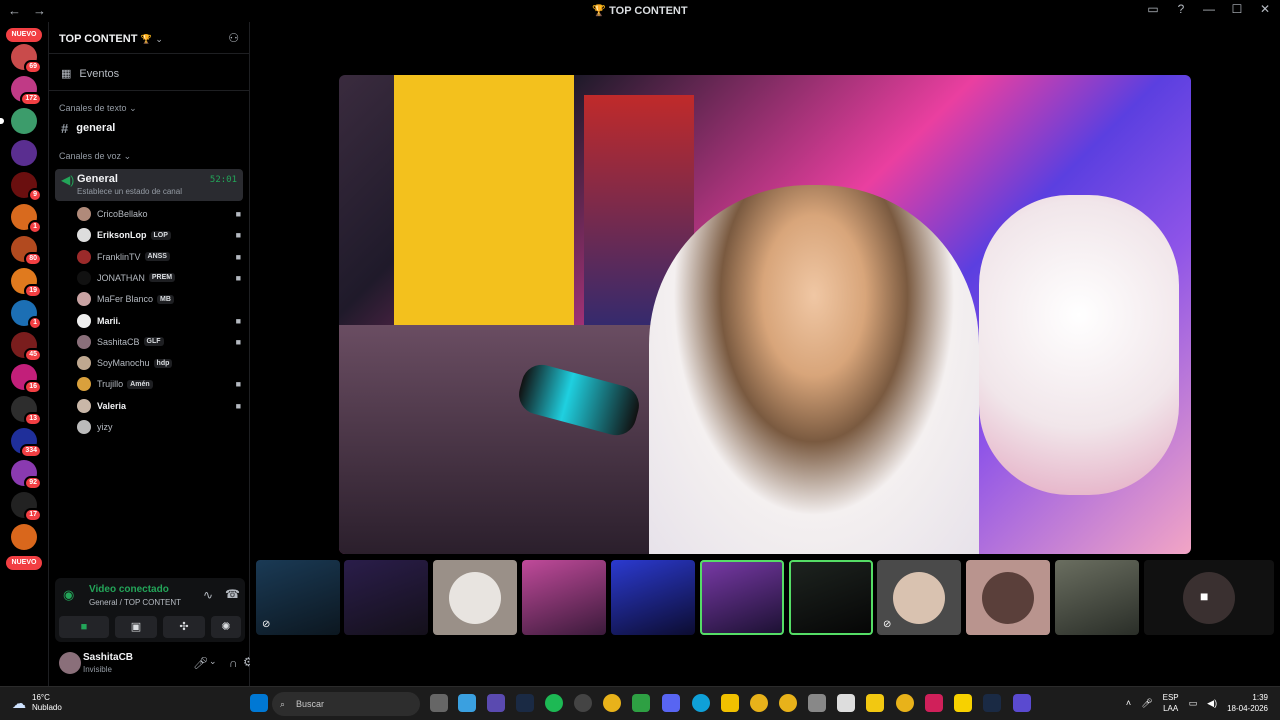 The image size is (1280, 720). What do you see at coordinates (671, 703) in the screenshot?
I see `discord-icon` at bounding box center [671, 703].